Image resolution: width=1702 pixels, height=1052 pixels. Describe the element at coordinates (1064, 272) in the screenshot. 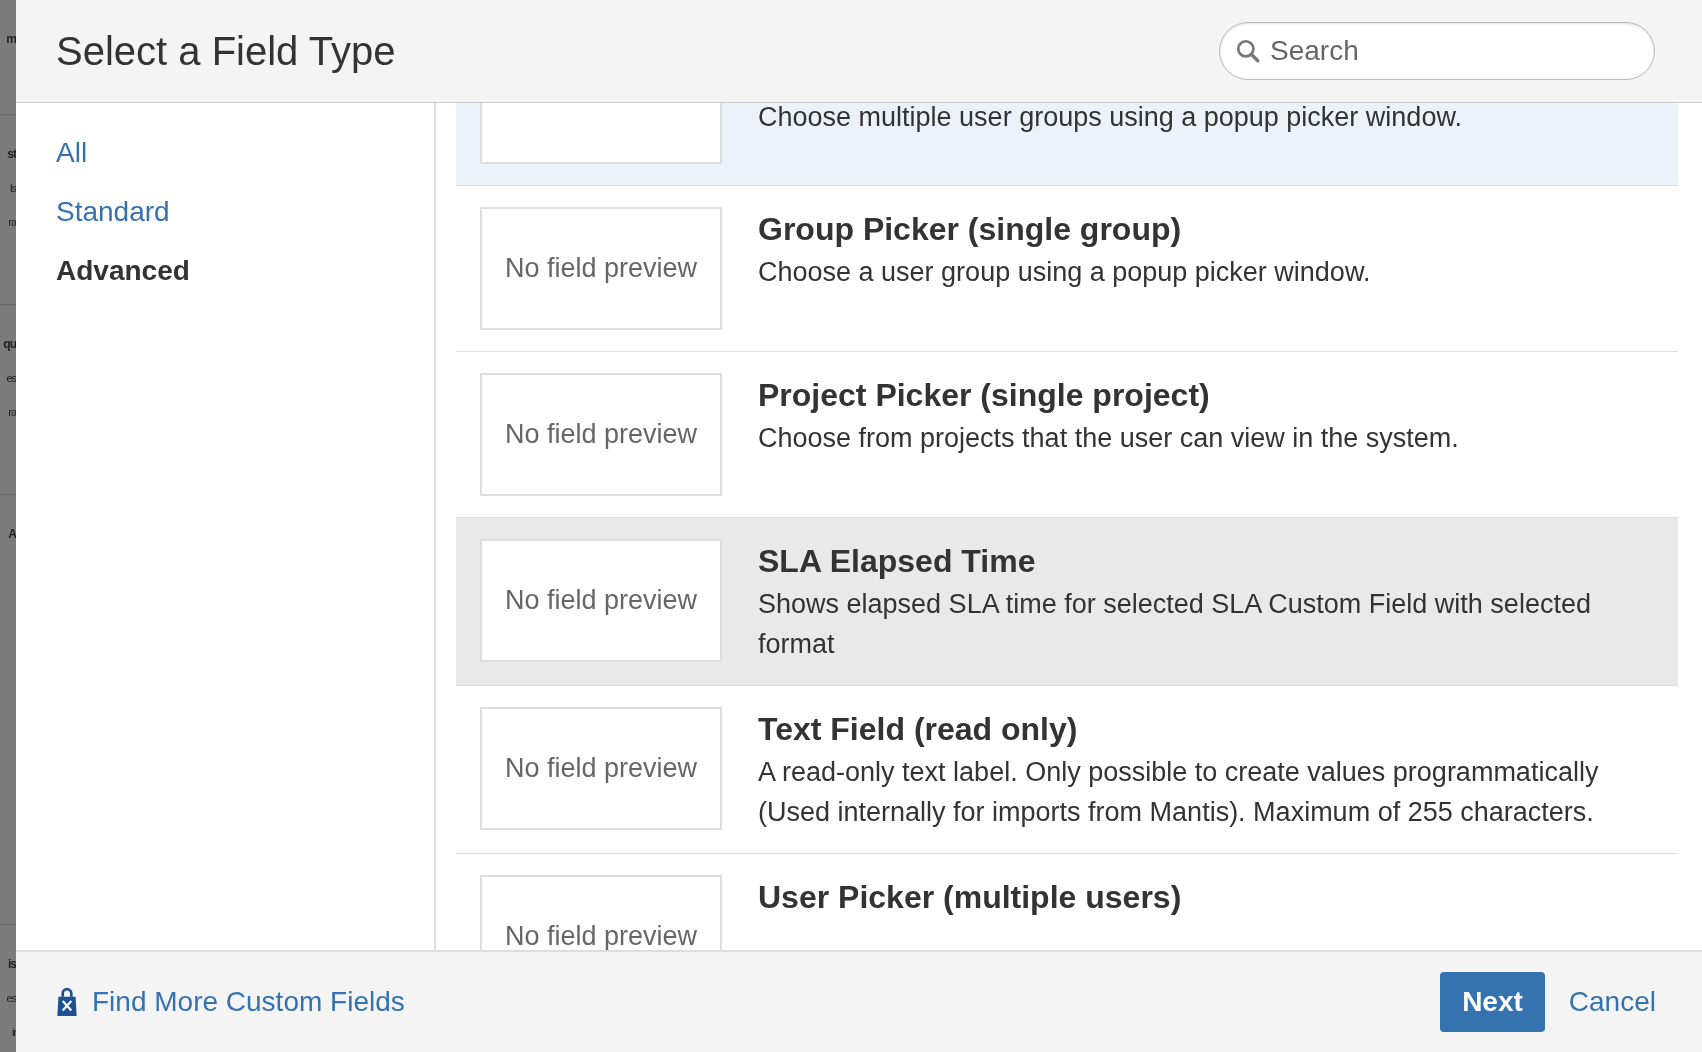

I see `field-type-description: Choose a user group using a popup picker window.` at that location.